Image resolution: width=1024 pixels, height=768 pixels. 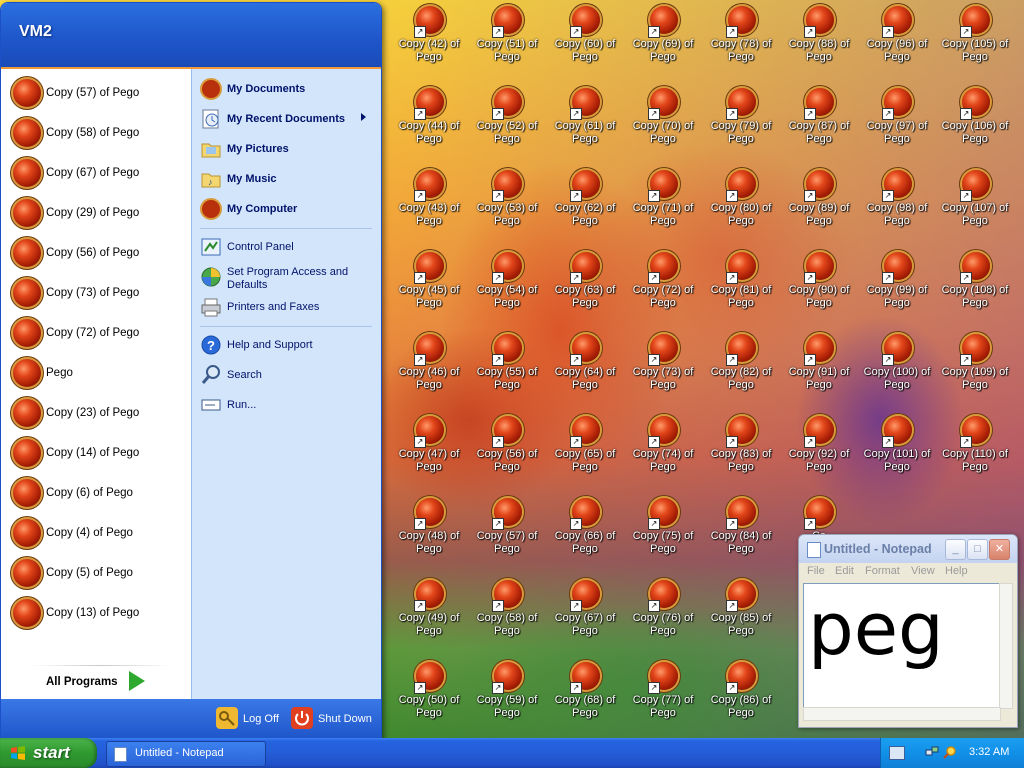 I want to click on desktop-shortcut: ↗ Copy (47) of Pego, so click(x=429, y=452).